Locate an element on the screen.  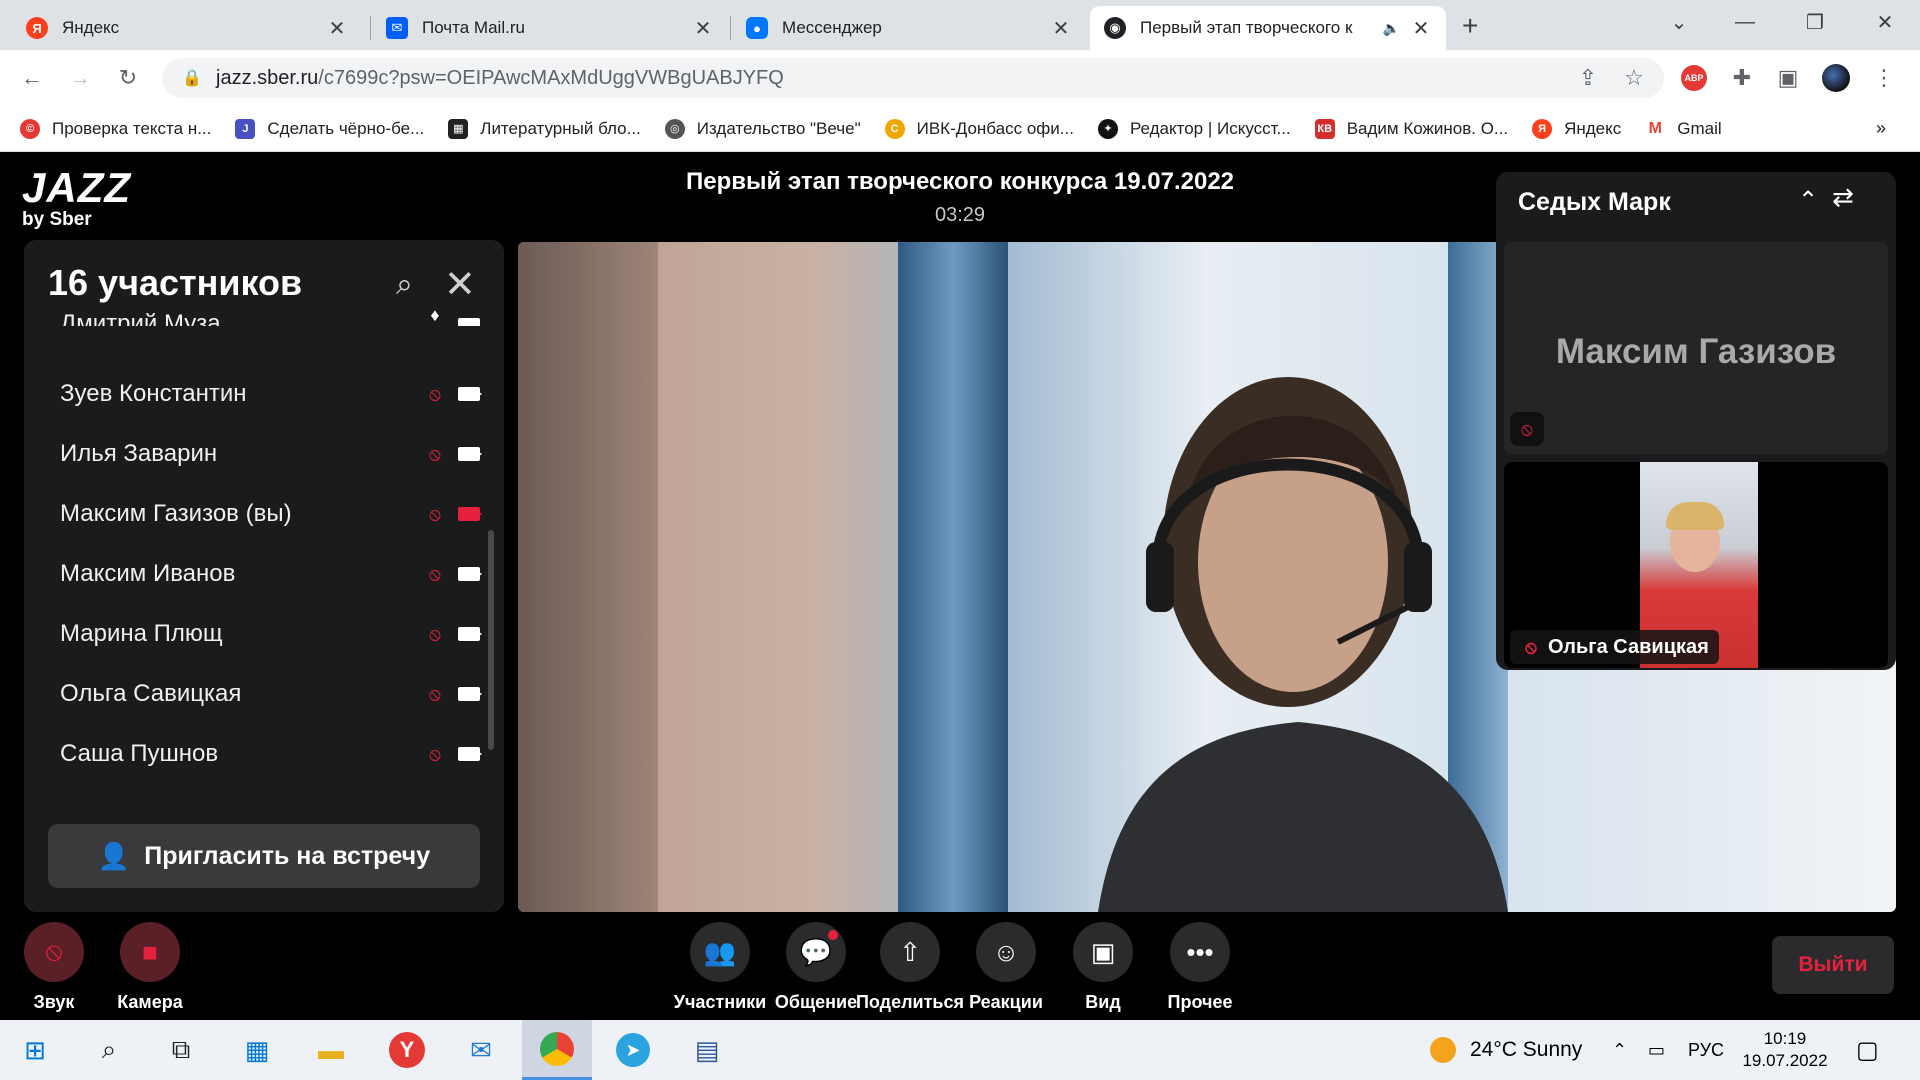
restore-icon: ❐ is located at coordinates (1815, 22).